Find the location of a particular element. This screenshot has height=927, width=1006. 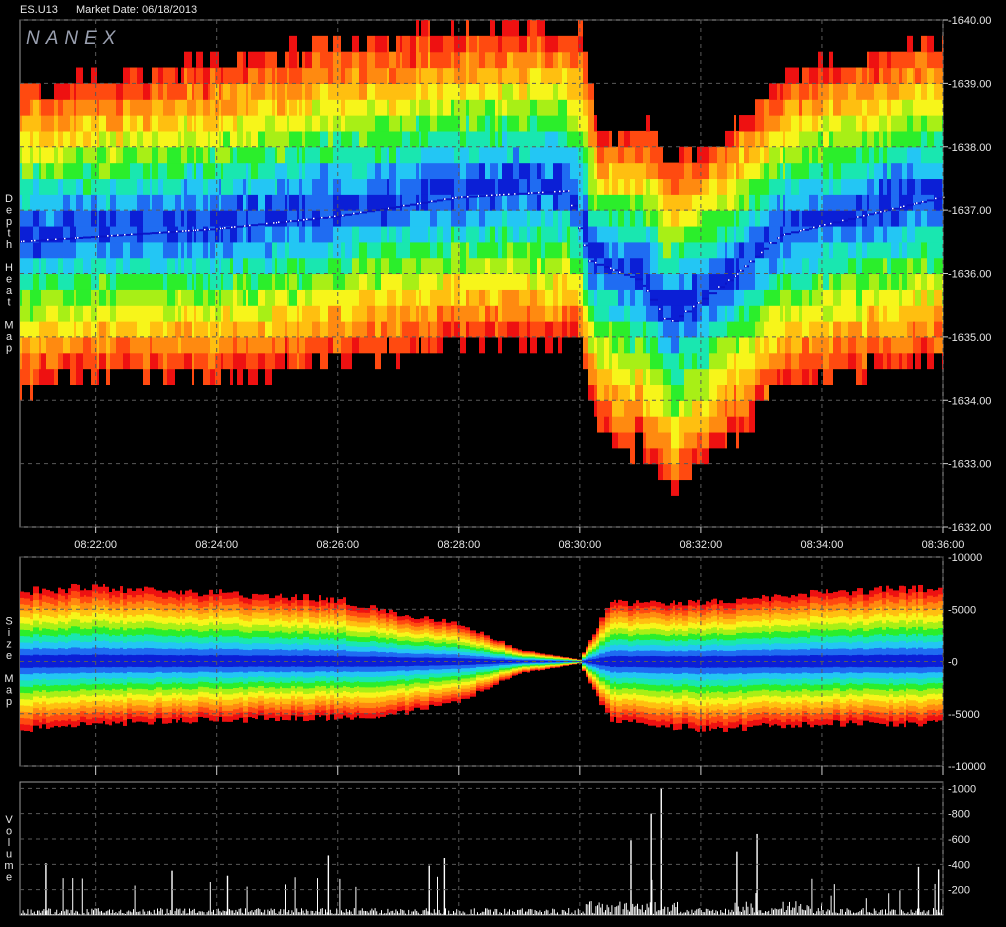

size-band is located at coordinates (379, 661).